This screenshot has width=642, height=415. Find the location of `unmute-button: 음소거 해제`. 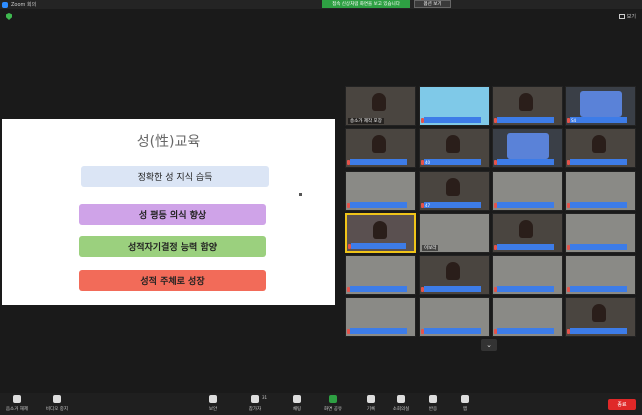

unmute-button: 음소거 해제 is located at coordinates (17, 403).